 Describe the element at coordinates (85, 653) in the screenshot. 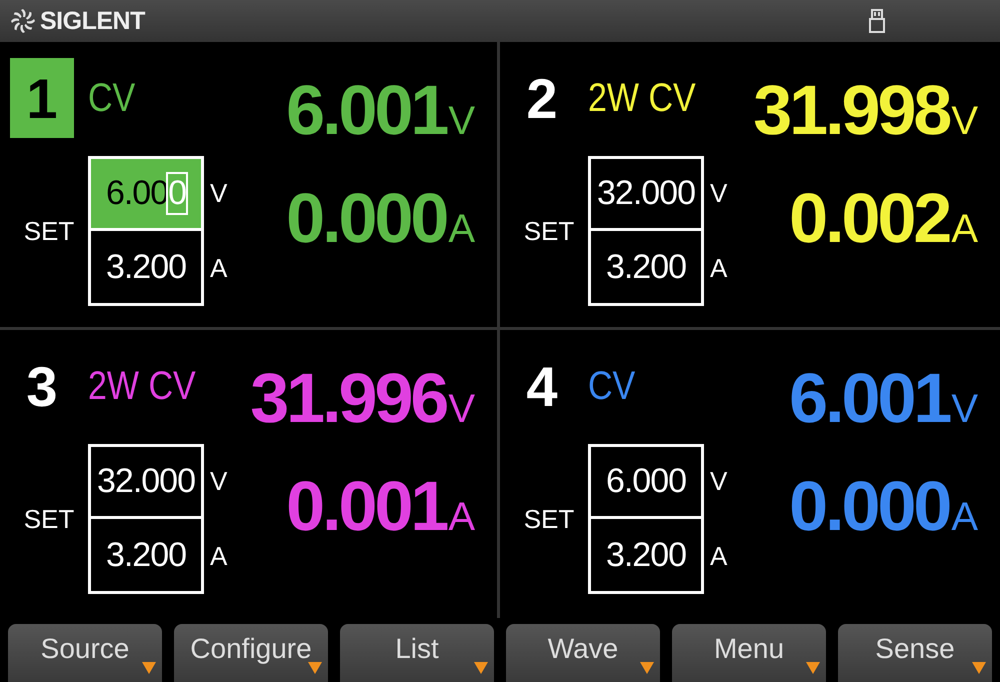

I see `softkey-button: Source` at that location.